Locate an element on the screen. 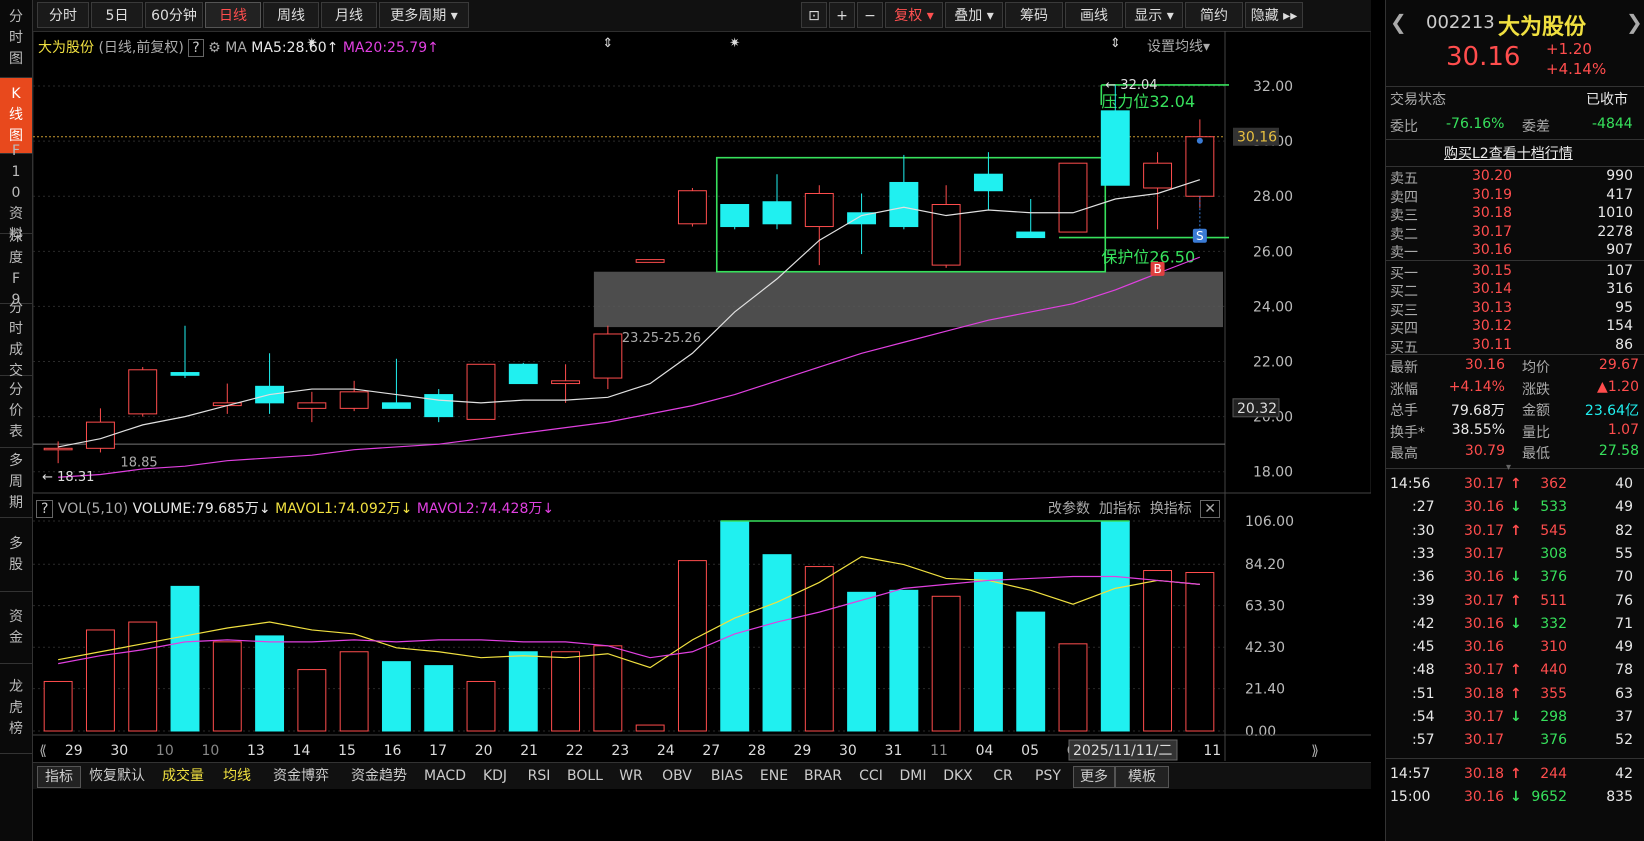 Image resolution: width=1644 pixels, height=841 pixels. vol-help-icon: ? is located at coordinates (45, 509).